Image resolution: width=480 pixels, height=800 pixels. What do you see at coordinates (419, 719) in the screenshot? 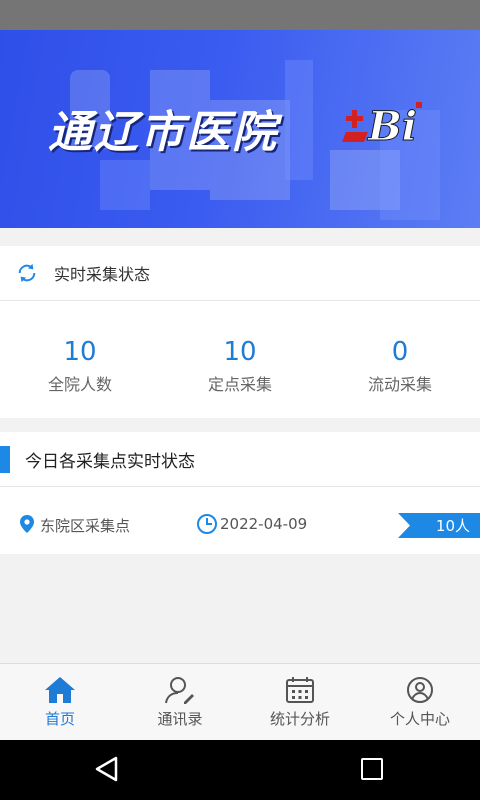
I see `tab-profile-label: 个人中心` at bounding box center [419, 719].